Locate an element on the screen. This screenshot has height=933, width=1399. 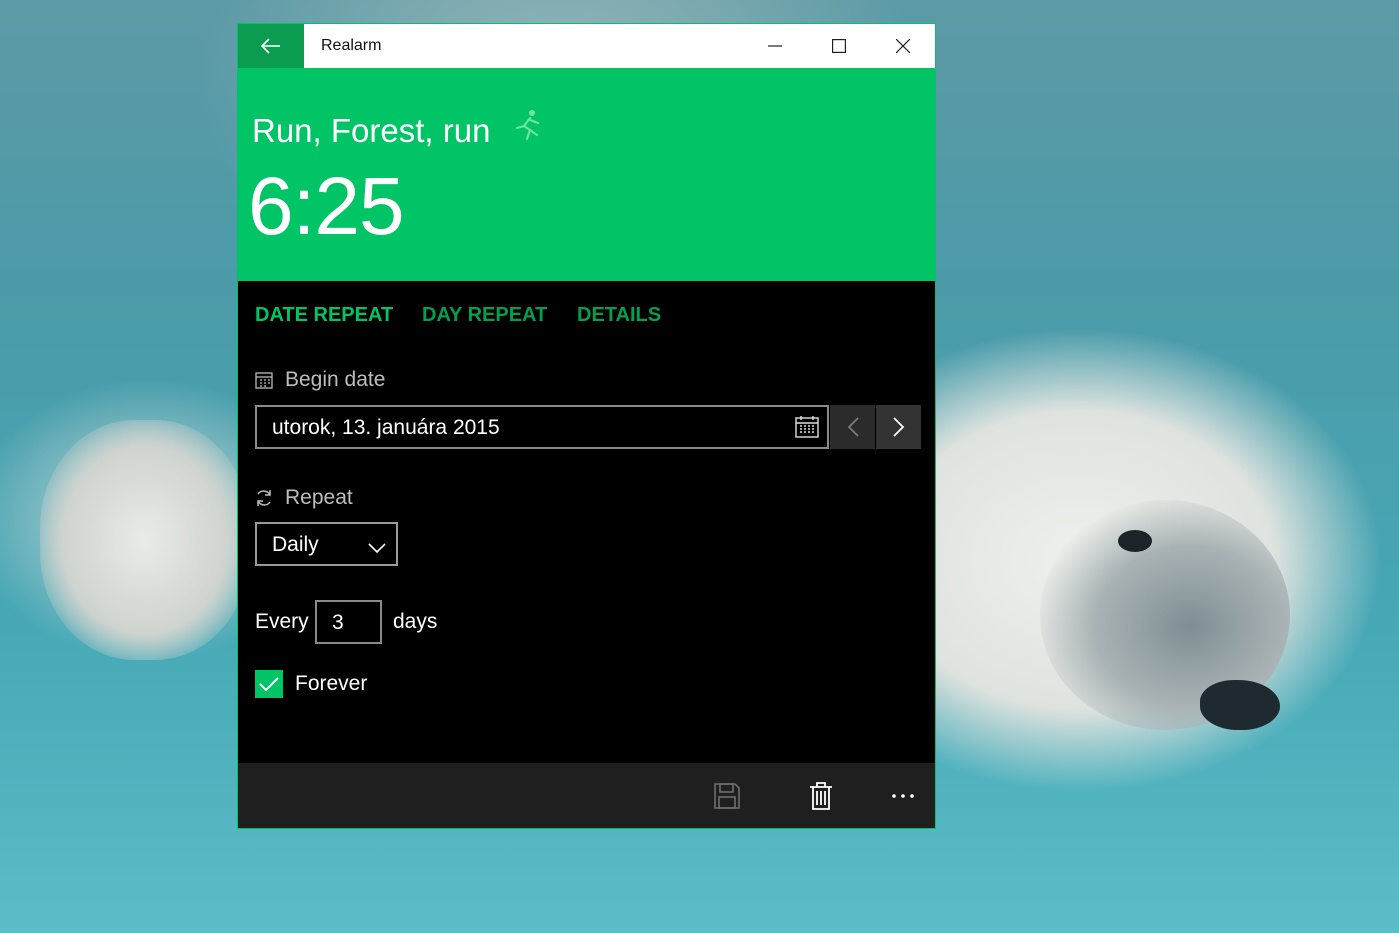
repeat-label: Repeat is located at coordinates (319, 497).